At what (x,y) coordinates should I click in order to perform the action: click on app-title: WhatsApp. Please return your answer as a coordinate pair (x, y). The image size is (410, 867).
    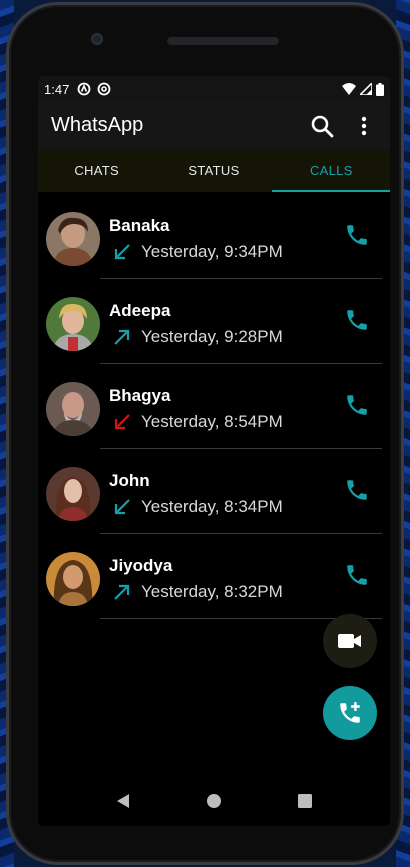
    Looking at the image, I should click on (97, 125).